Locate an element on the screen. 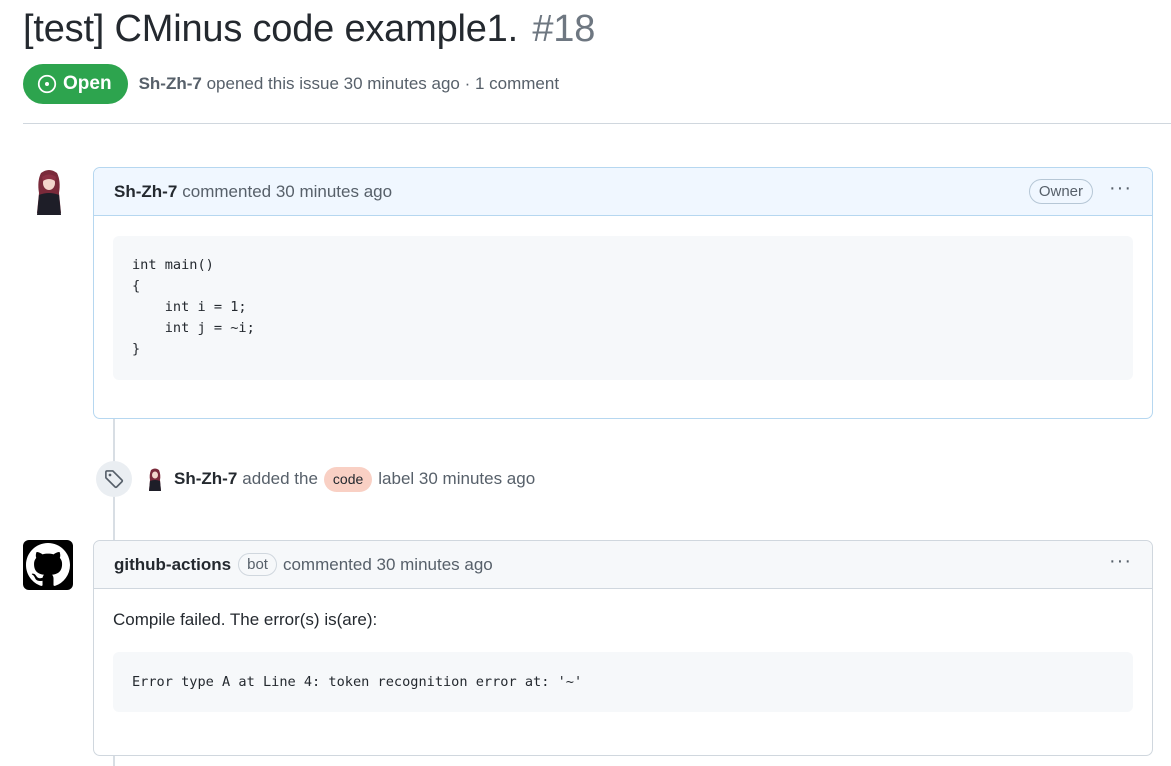 The height and width of the screenshot is (766, 1171). github-actions-avatar is located at coordinates (48, 565).